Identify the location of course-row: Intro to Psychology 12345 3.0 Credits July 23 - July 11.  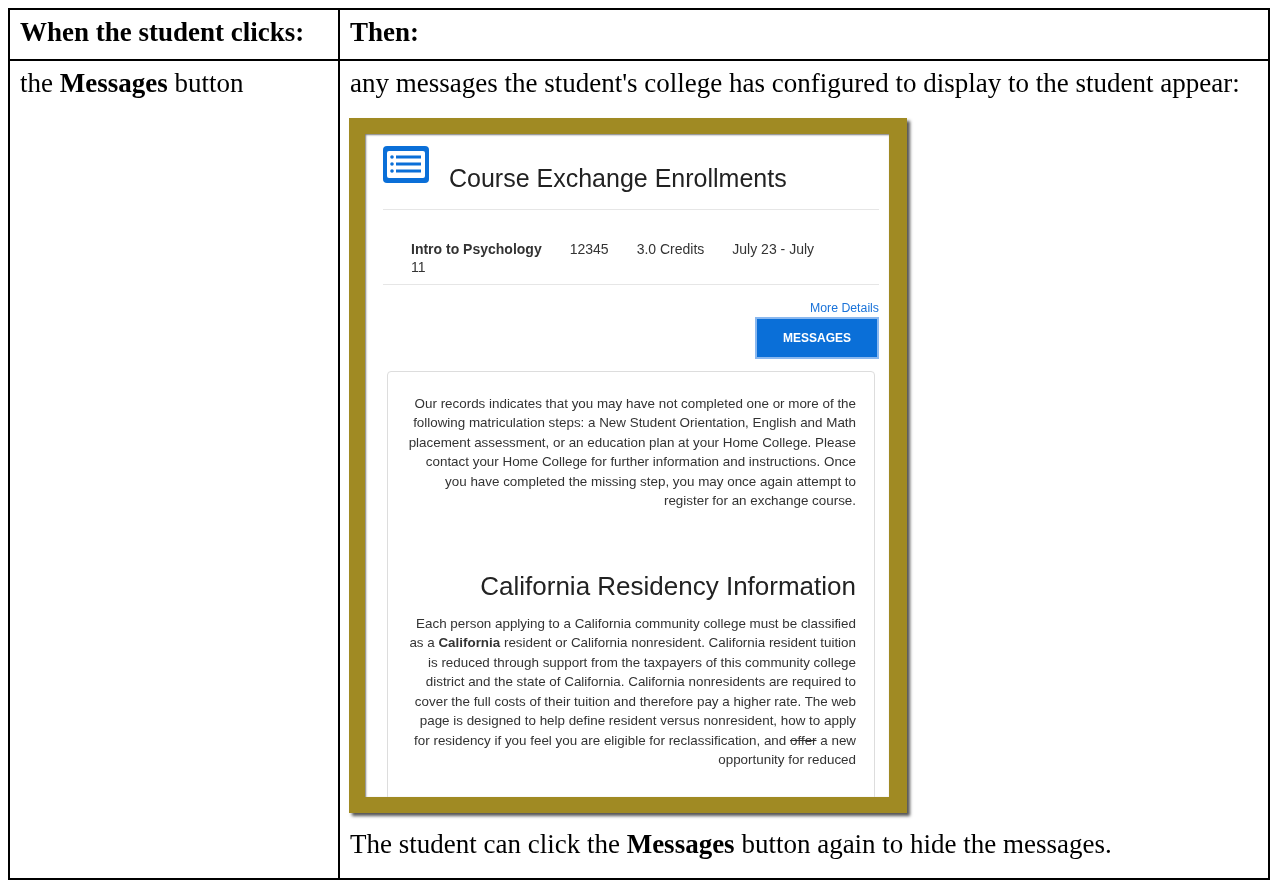
(631, 247).